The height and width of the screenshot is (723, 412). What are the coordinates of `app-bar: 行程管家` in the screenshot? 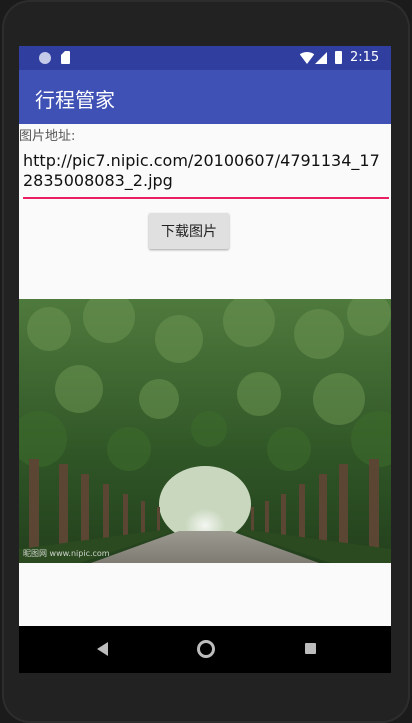 It's located at (205, 97).